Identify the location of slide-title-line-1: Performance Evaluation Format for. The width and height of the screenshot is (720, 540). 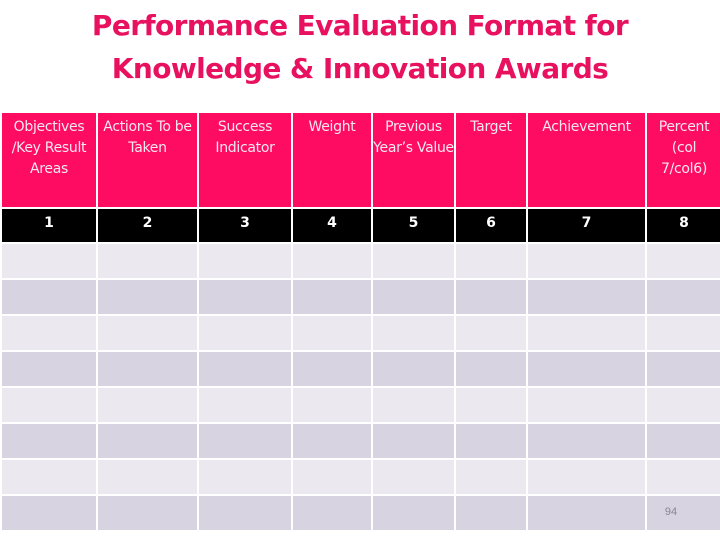
(360, 25).